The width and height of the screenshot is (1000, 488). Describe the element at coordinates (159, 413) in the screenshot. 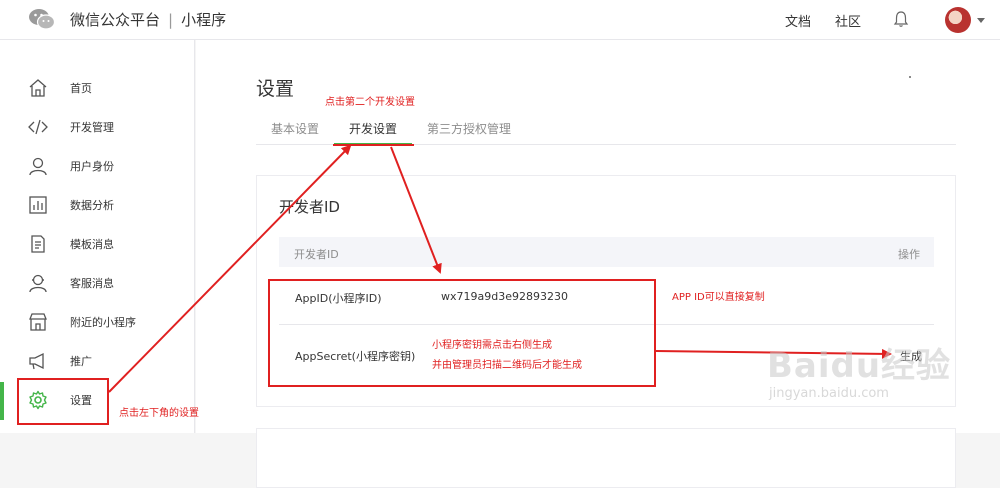

I see `annotation-bottom-left: 点击左下角的设置` at that location.